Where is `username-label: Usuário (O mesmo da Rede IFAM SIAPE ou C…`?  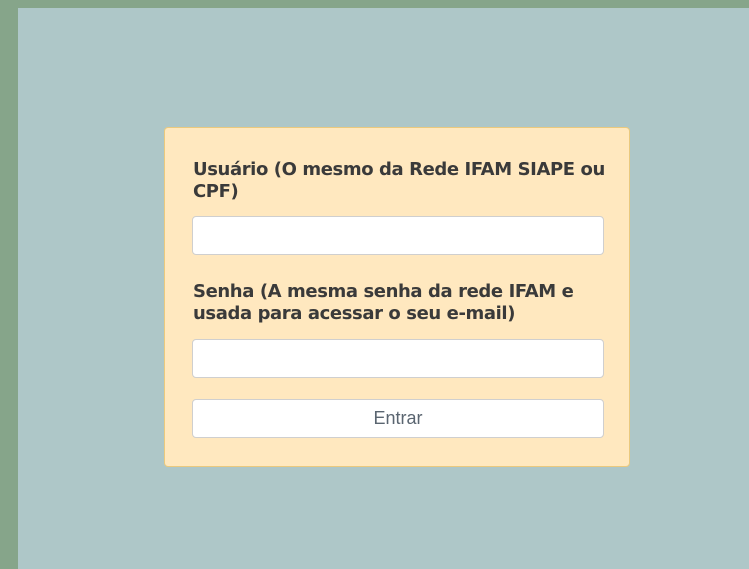 username-label: Usuário (O mesmo da Rede IFAM SIAPE ou C… is located at coordinates (399, 180).